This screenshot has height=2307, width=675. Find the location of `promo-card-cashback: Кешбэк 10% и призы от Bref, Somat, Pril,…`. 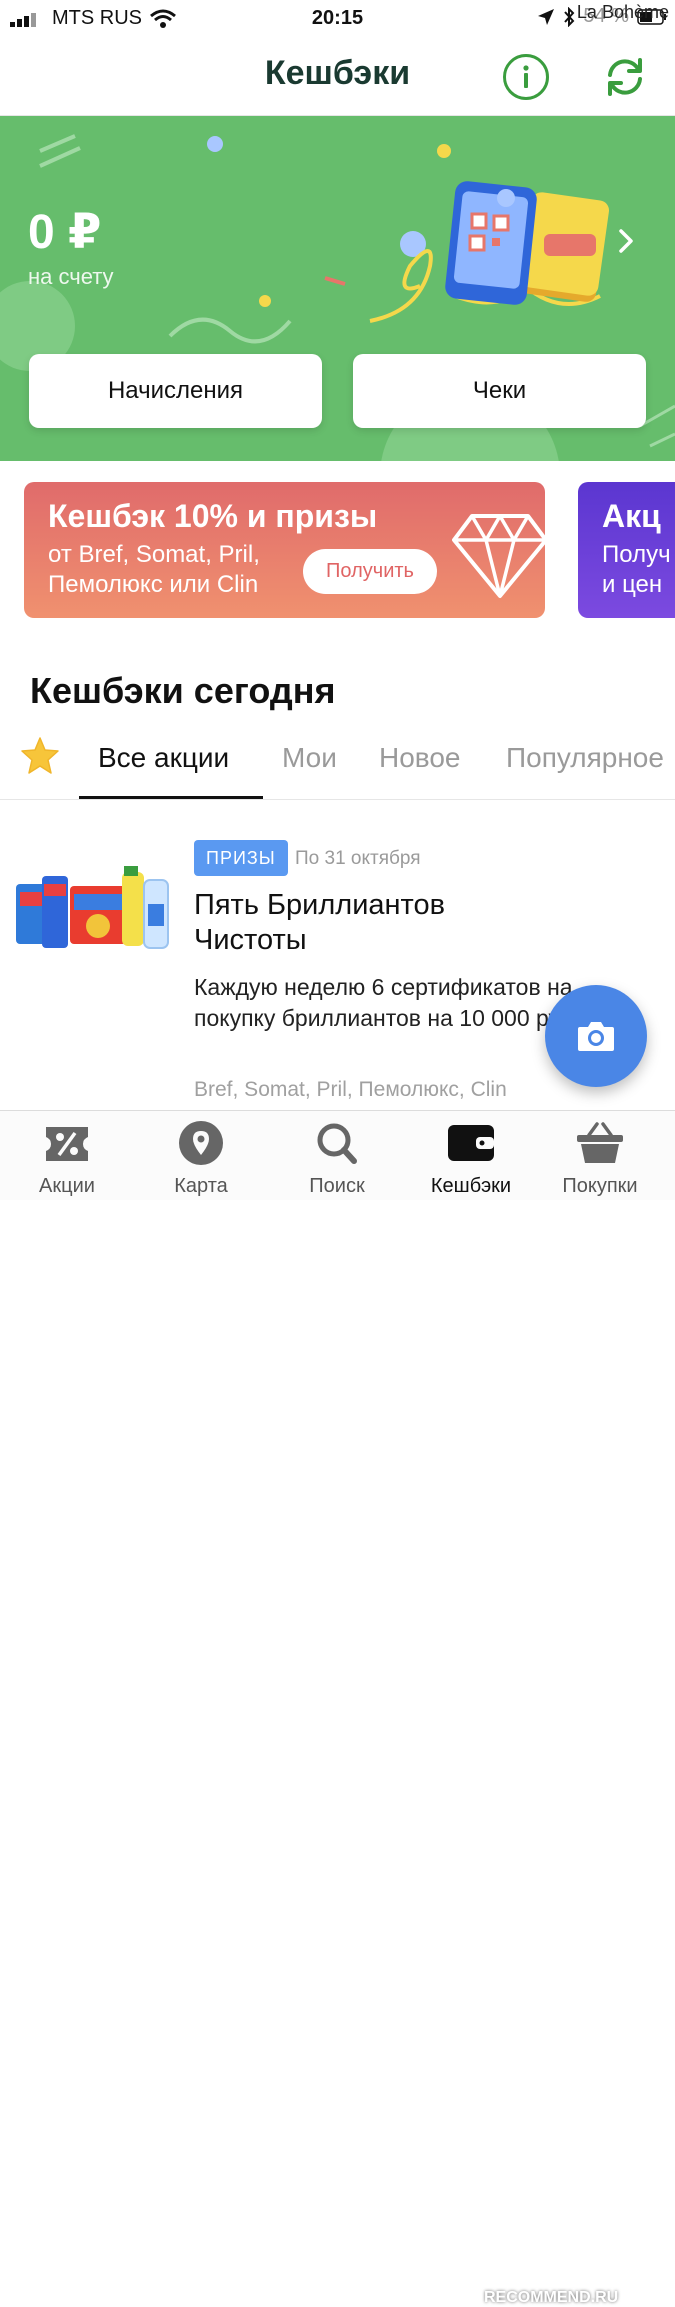

promo-card-cashback: Кешбэк 10% и призы от Bref, Somat, Pril,… is located at coordinates (284, 550).